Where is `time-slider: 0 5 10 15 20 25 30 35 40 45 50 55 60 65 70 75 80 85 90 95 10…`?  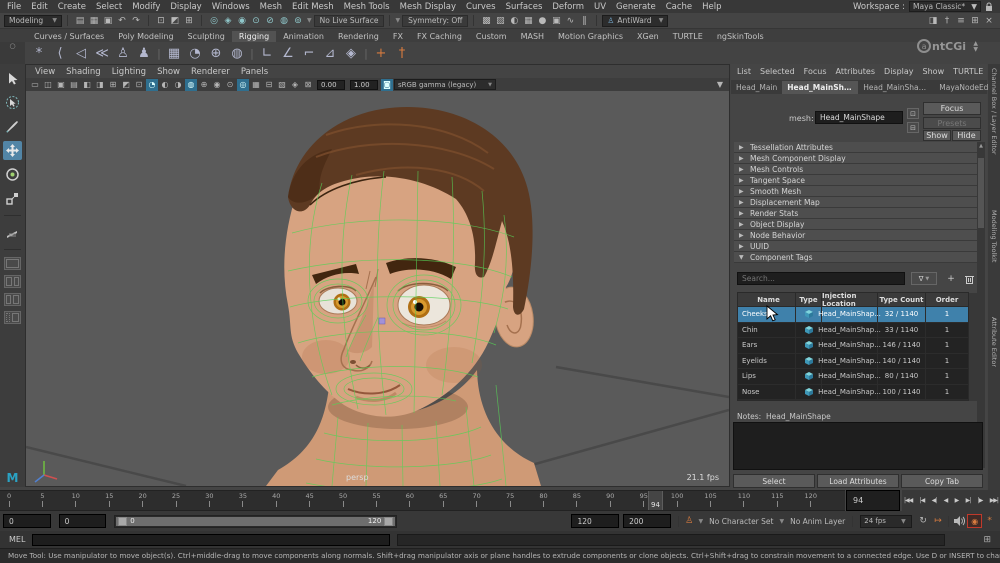 time-slider: 0 5 10 15 20 25 30 35 40 45 50 55 60 65 70 75 80 85 90 95 10… is located at coordinates (422, 500).